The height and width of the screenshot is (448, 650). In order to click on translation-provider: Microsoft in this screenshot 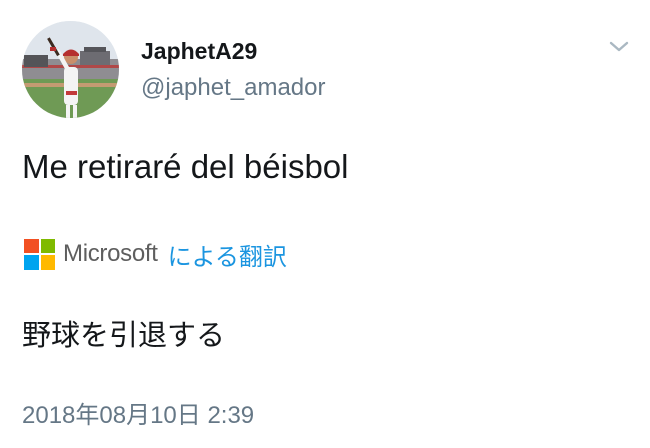, I will do `click(110, 253)`.